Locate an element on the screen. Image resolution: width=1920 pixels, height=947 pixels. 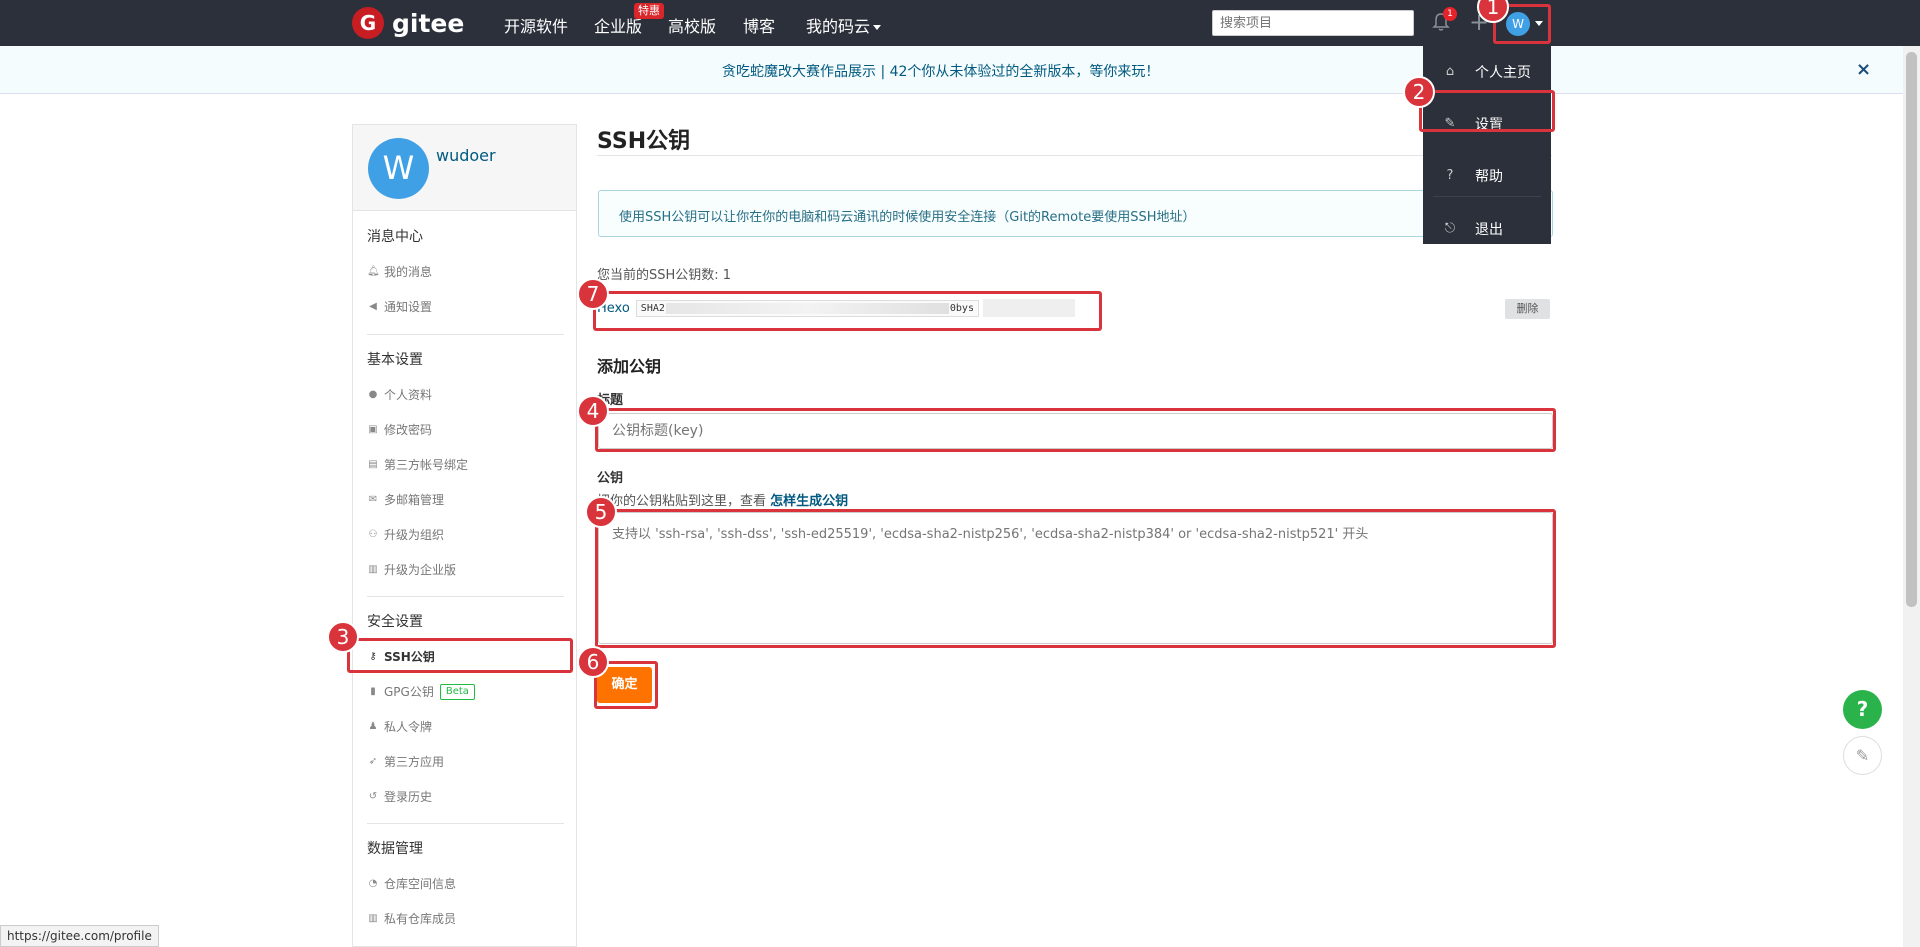
sidebar-item-third-party-accounts: ▤ 第三方帐号绑定 is located at coordinates (417, 464).